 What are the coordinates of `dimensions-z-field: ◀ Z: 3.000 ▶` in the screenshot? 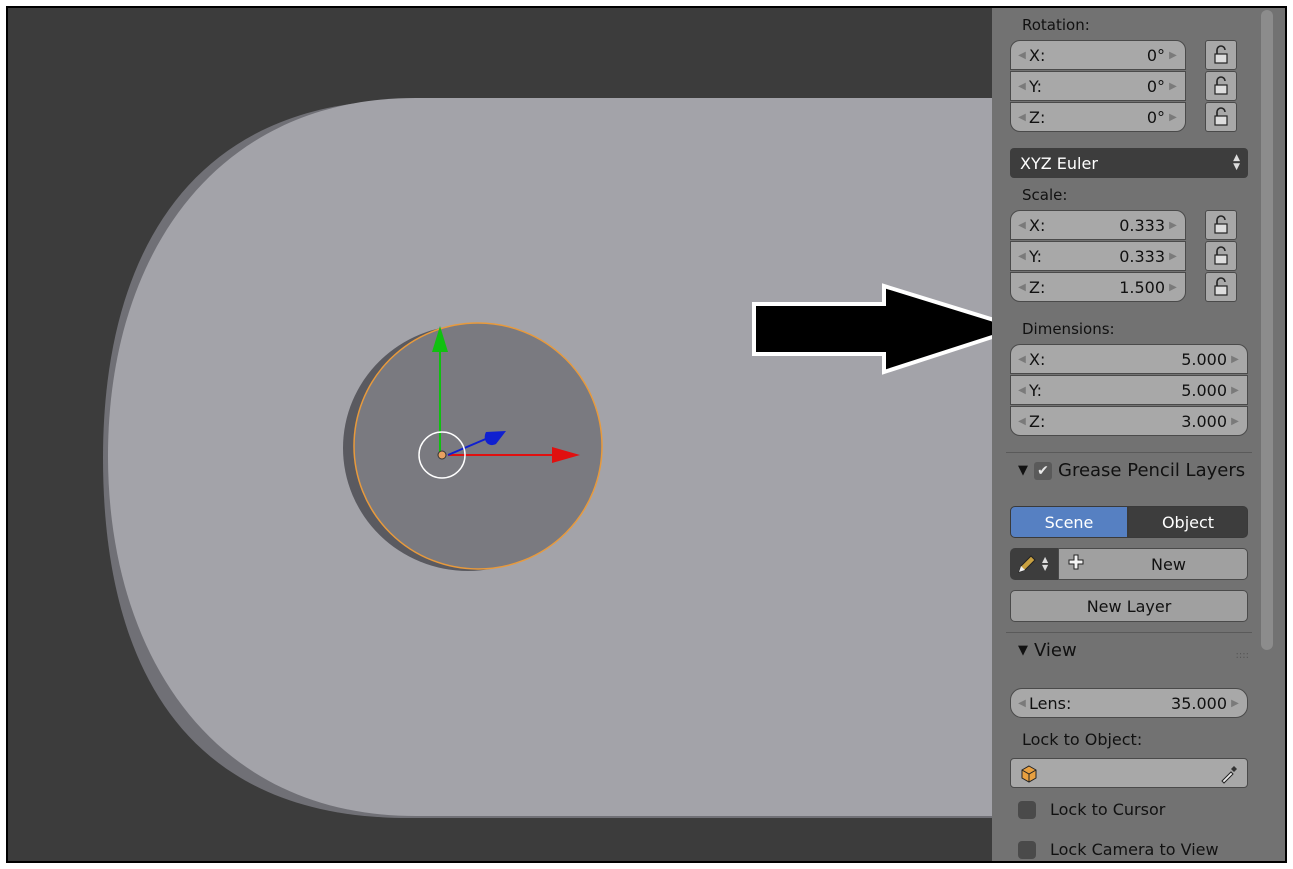 It's located at (1129, 421).